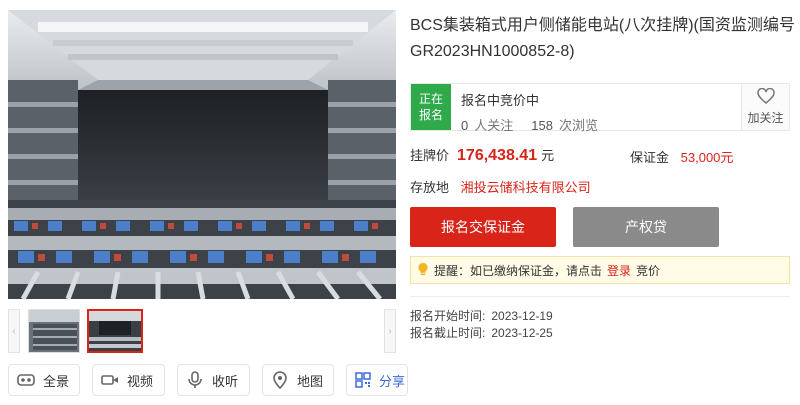  I want to click on map-pin-icon, so click(280, 380).